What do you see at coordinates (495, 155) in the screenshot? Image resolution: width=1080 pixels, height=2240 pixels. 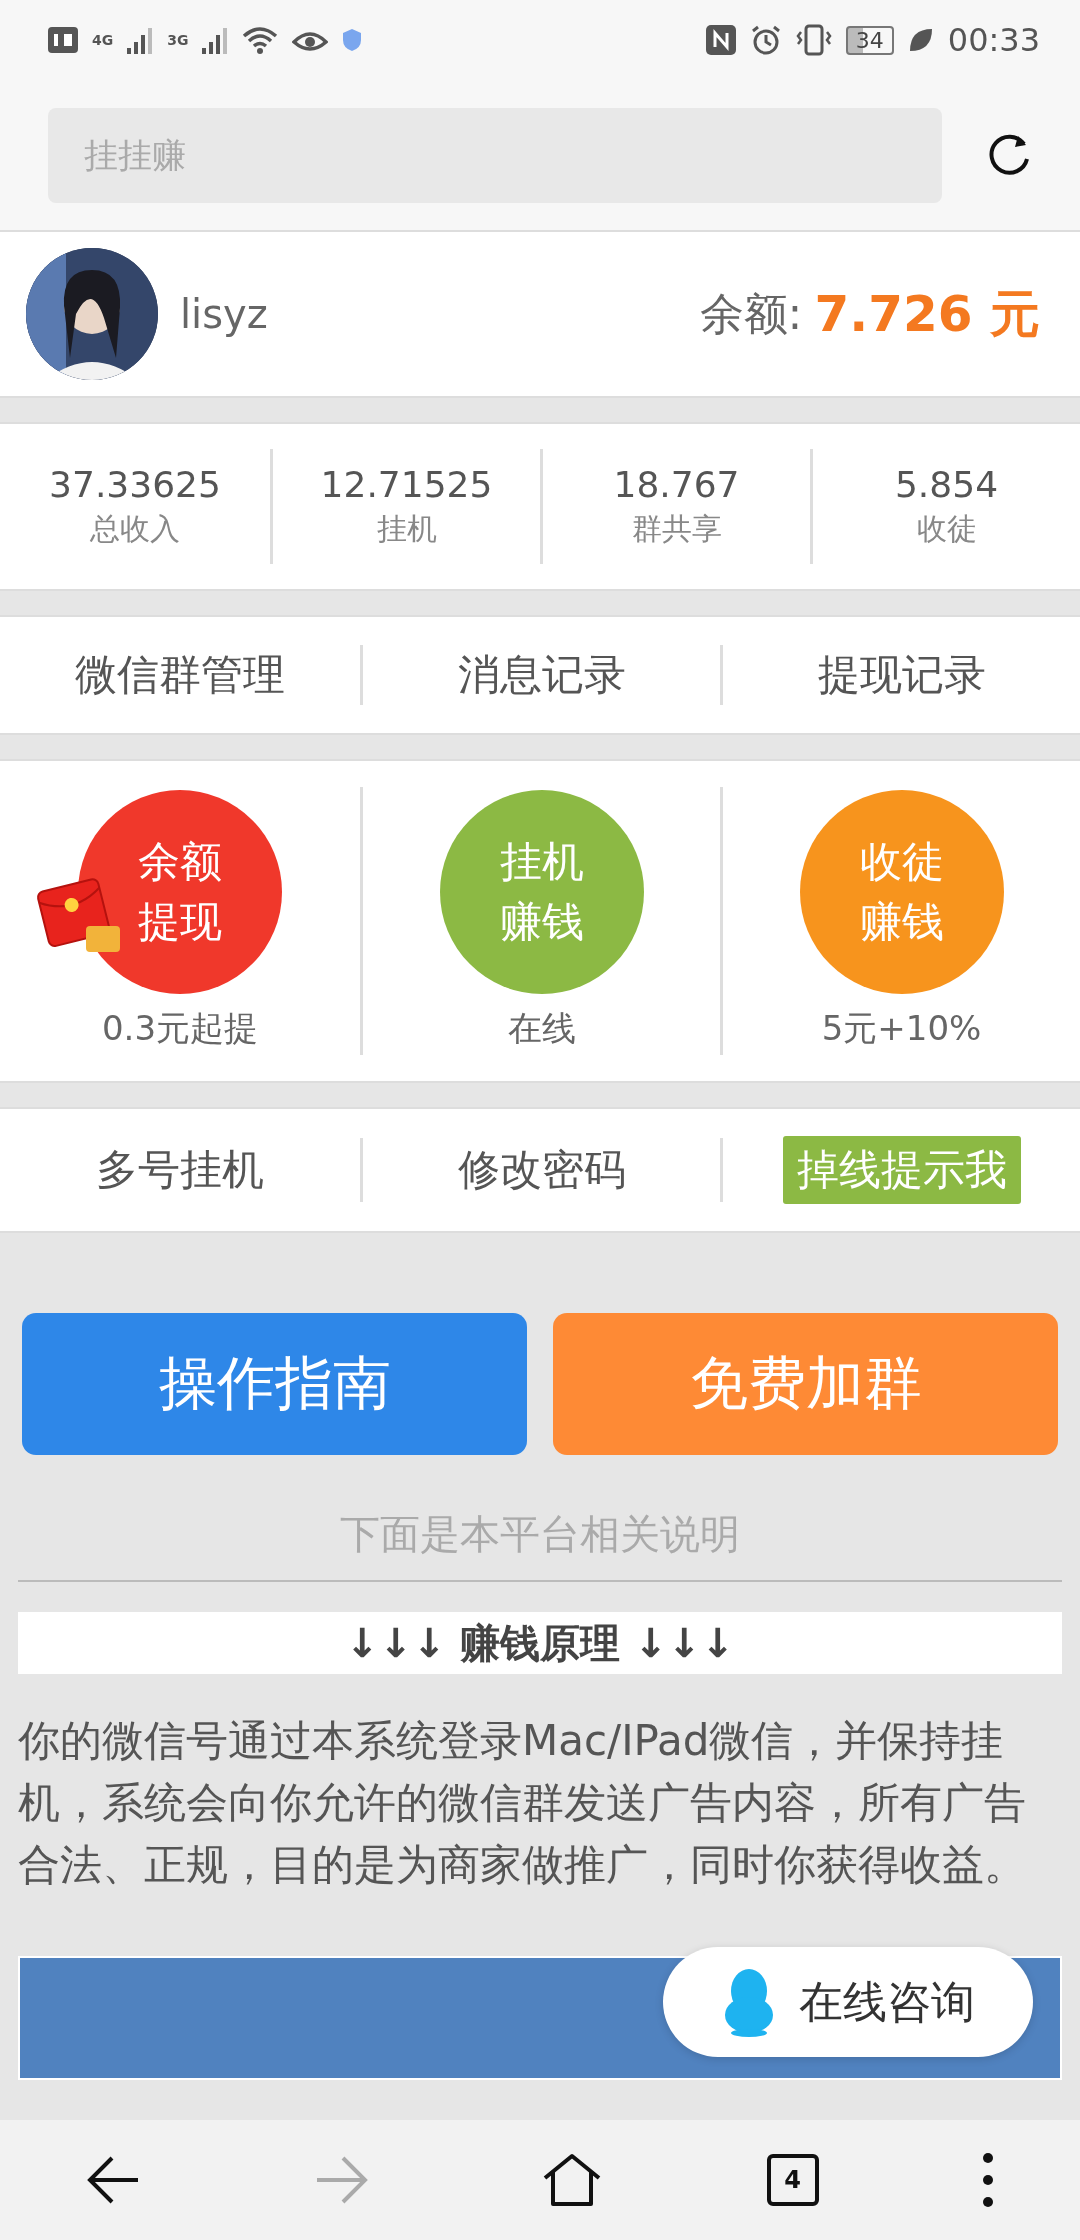 I see `search-field: 挂挂赚` at bounding box center [495, 155].